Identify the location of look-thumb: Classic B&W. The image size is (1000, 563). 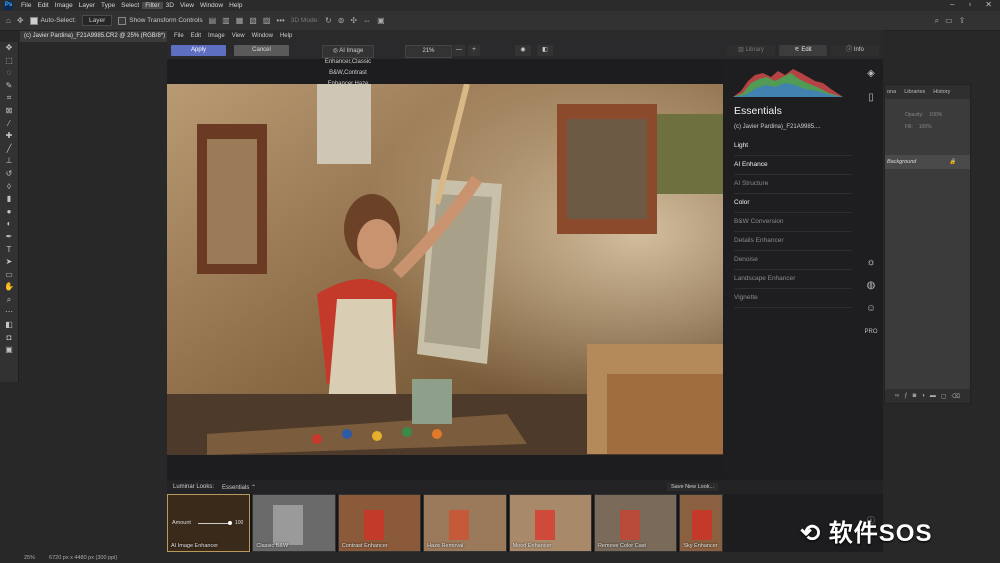
(294, 523).